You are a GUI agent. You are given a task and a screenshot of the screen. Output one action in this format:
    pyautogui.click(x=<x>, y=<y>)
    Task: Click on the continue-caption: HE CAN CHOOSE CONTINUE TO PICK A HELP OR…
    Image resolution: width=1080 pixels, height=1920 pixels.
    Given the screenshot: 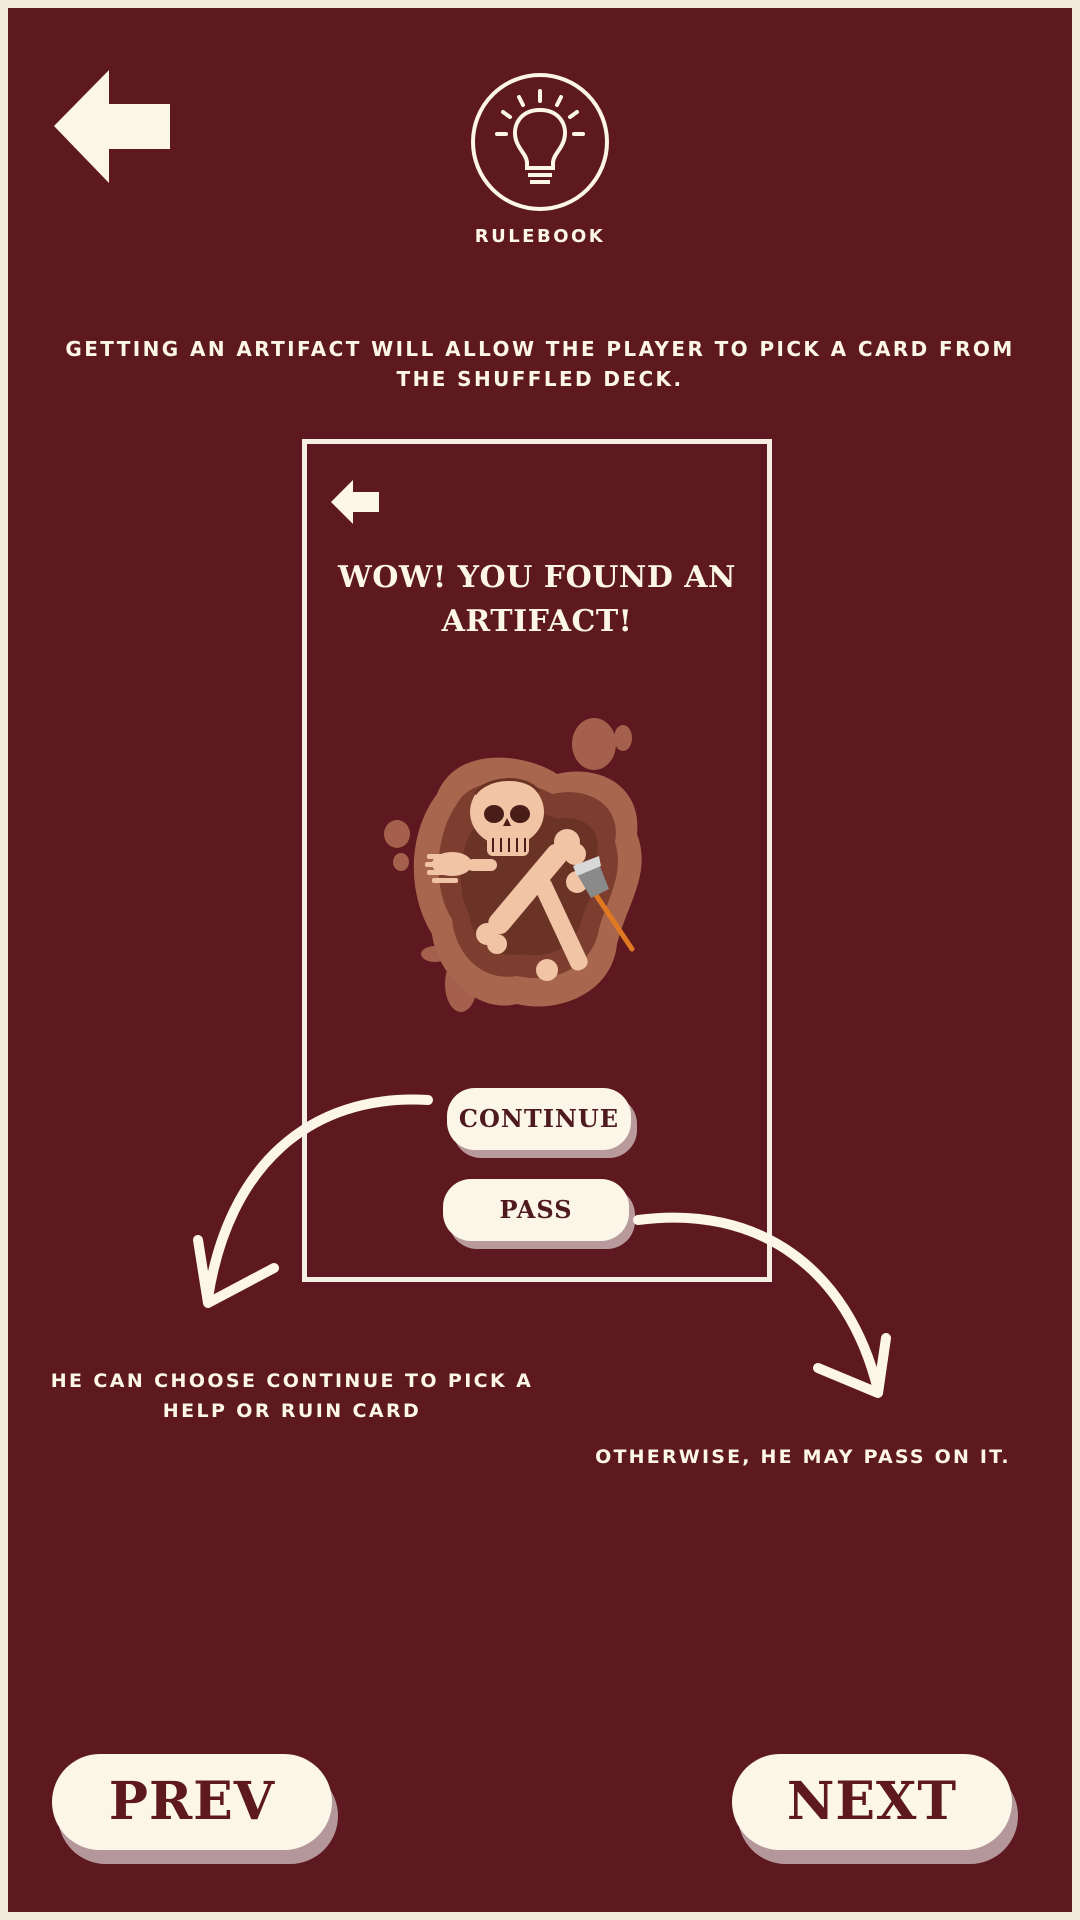 What is the action you would take?
    pyautogui.click(x=292, y=1396)
    